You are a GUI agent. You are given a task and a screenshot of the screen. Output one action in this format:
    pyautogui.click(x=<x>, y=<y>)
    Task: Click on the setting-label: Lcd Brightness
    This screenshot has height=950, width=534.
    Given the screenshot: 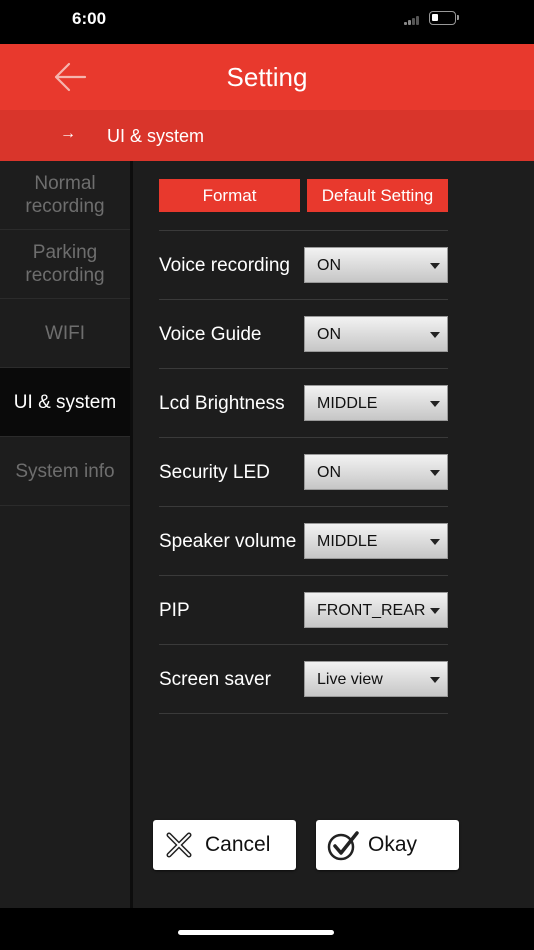 What is the action you would take?
    pyautogui.click(x=222, y=403)
    